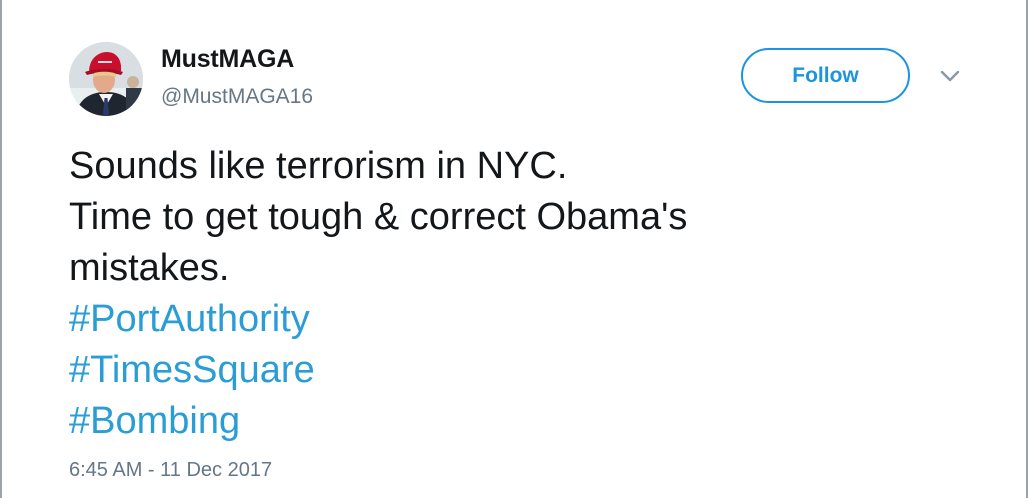  I want to click on profile-photo-icon, so click(106, 79).